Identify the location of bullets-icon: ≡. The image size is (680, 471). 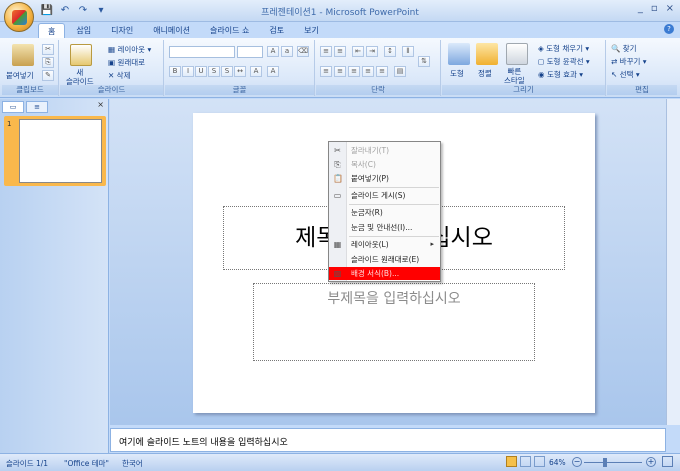
(326, 51).